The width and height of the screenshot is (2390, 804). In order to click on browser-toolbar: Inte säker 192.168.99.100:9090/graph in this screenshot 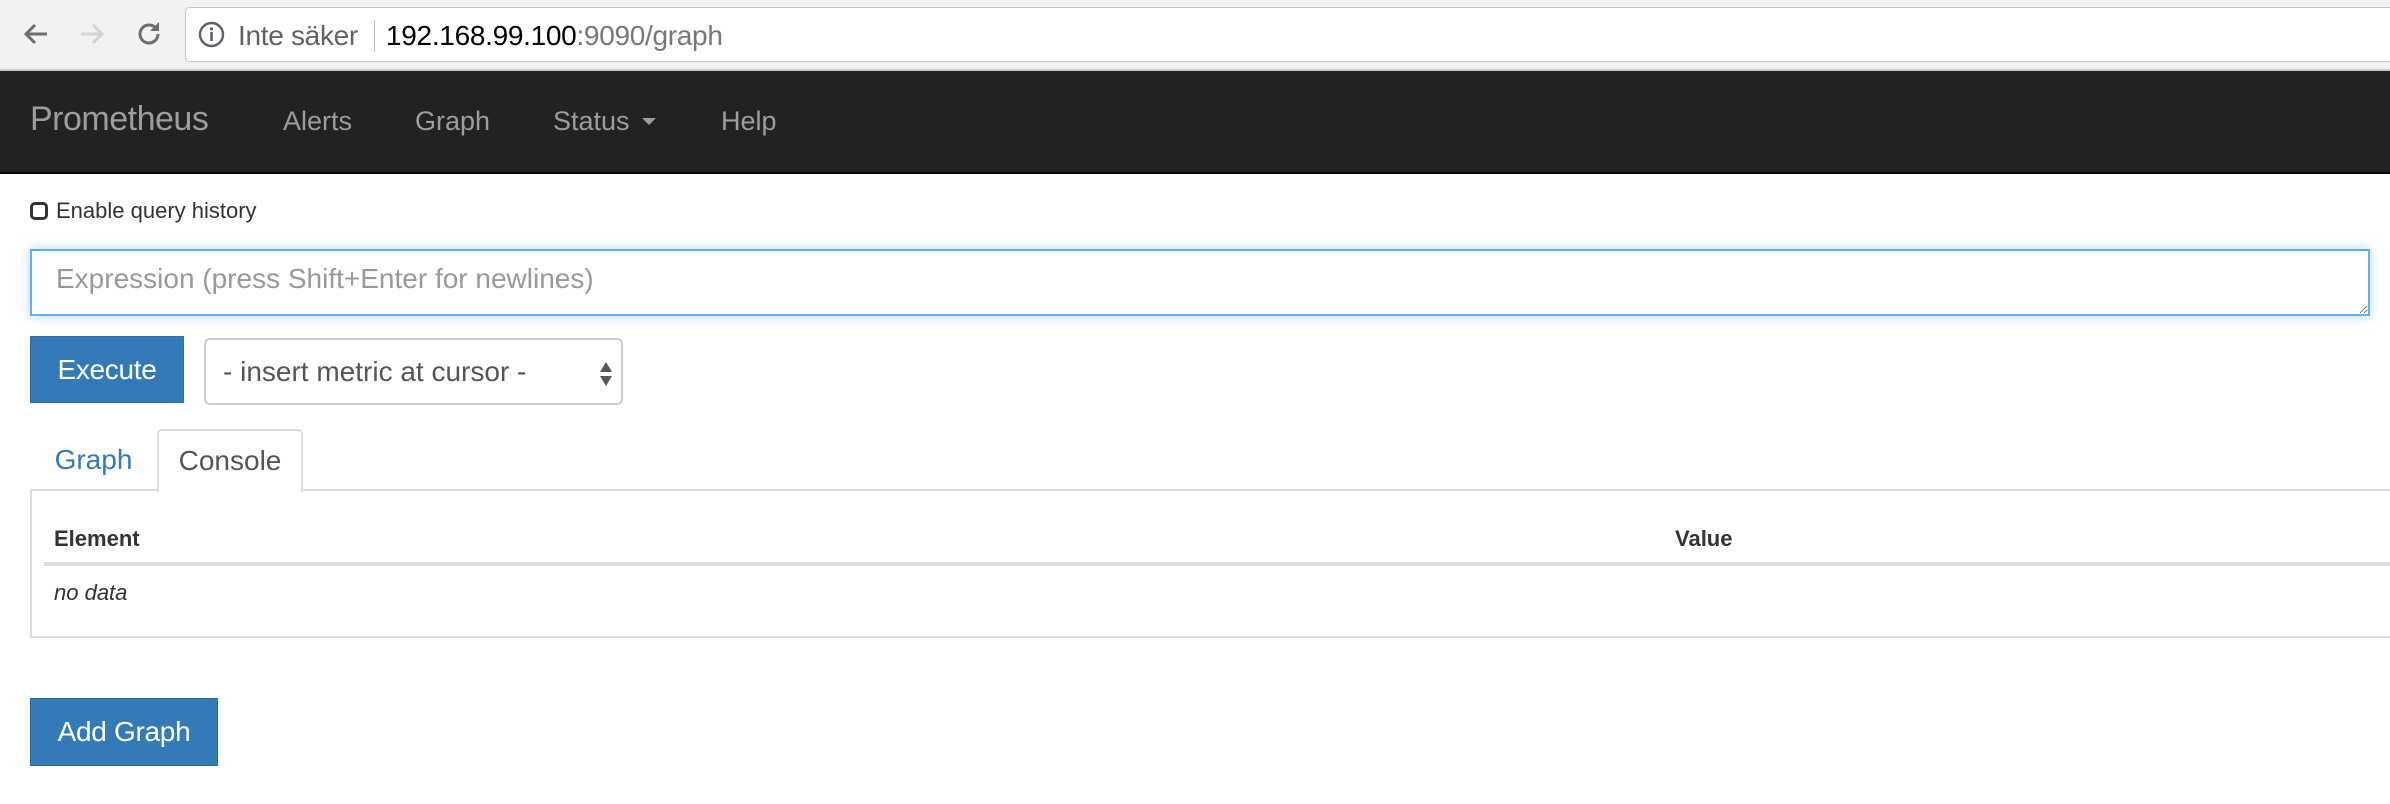, I will do `click(1195, 35)`.